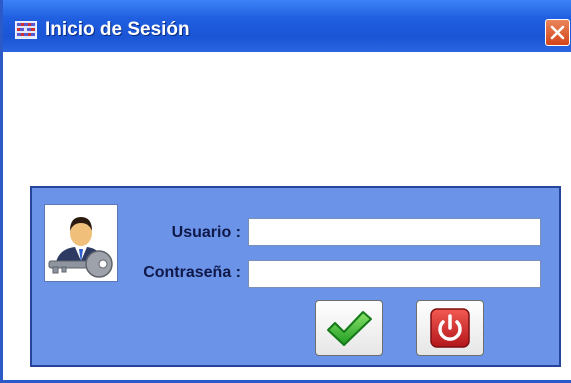 The height and width of the screenshot is (383, 571). What do you see at coordinates (287, 26) in the screenshot?
I see `title-bar: Inicio de Sesión` at bounding box center [287, 26].